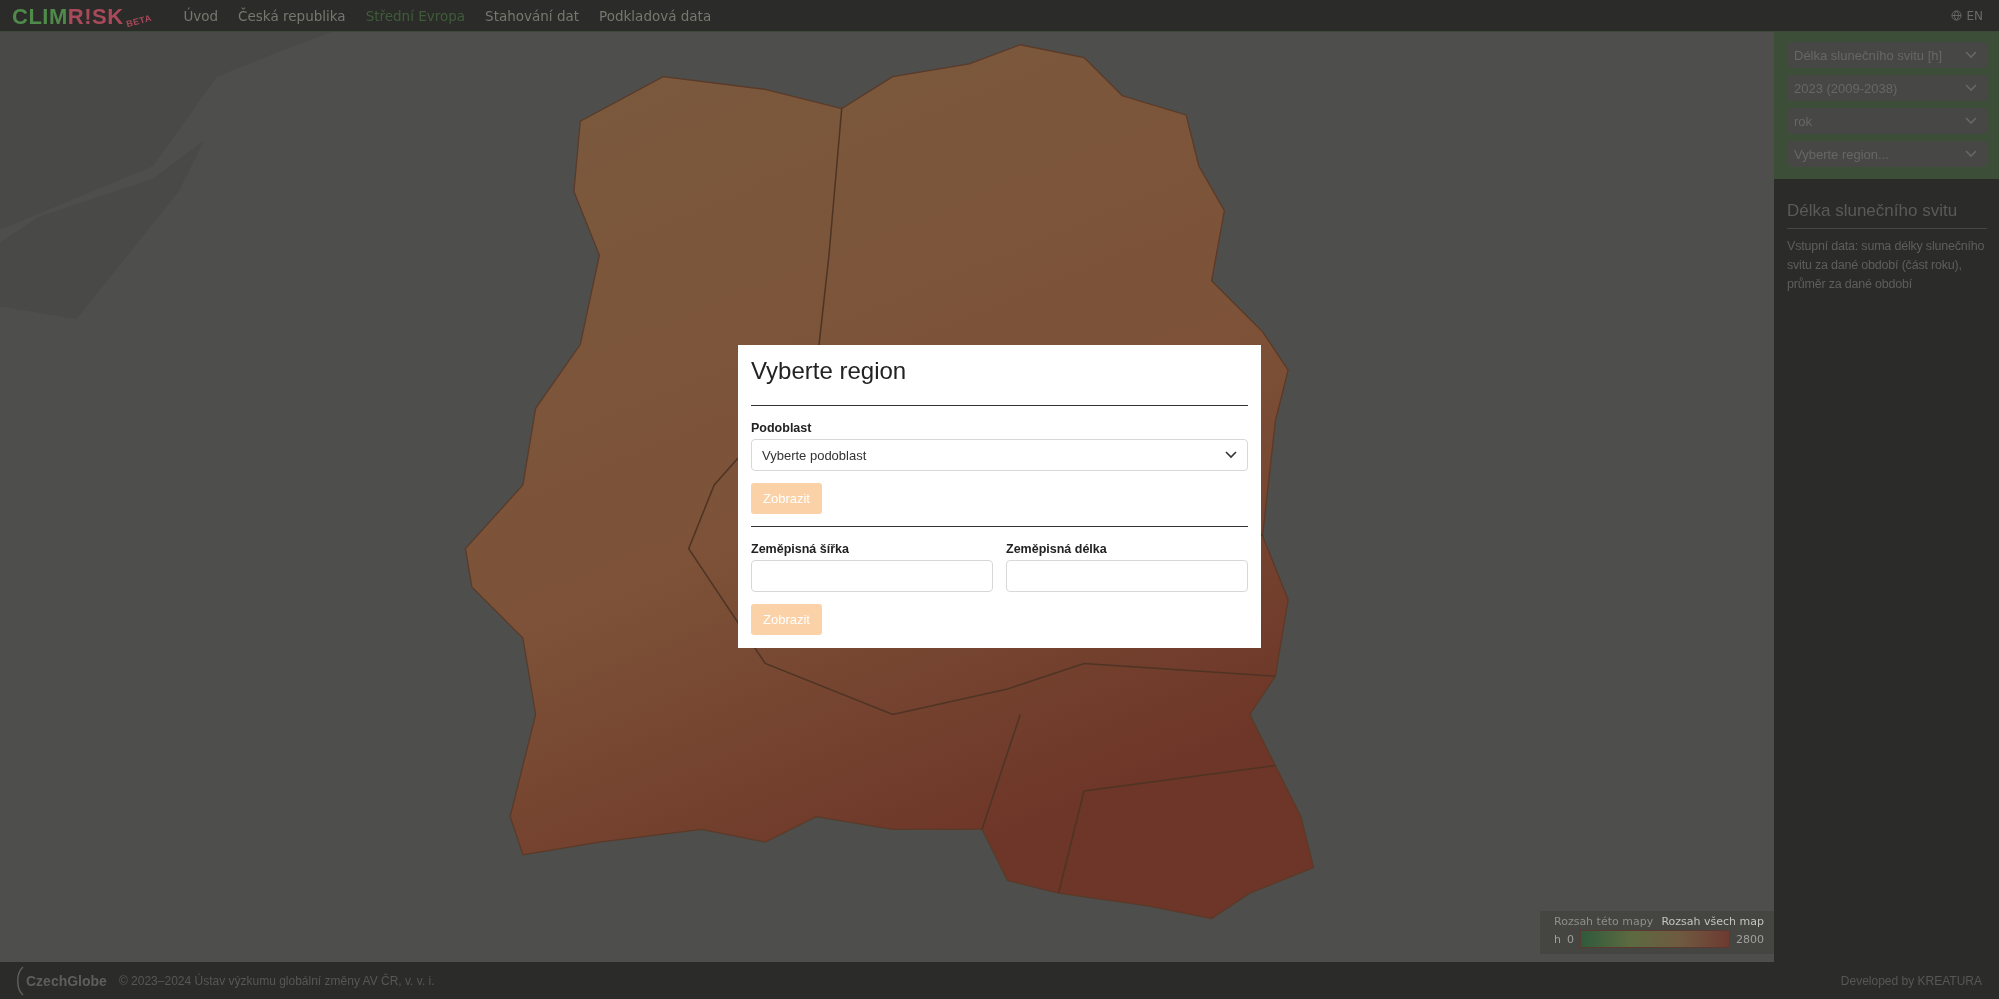 Image resolution: width=1999 pixels, height=999 pixels. What do you see at coordinates (1557, 939) in the screenshot?
I see `legend-unit: h` at bounding box center [1557, 939].